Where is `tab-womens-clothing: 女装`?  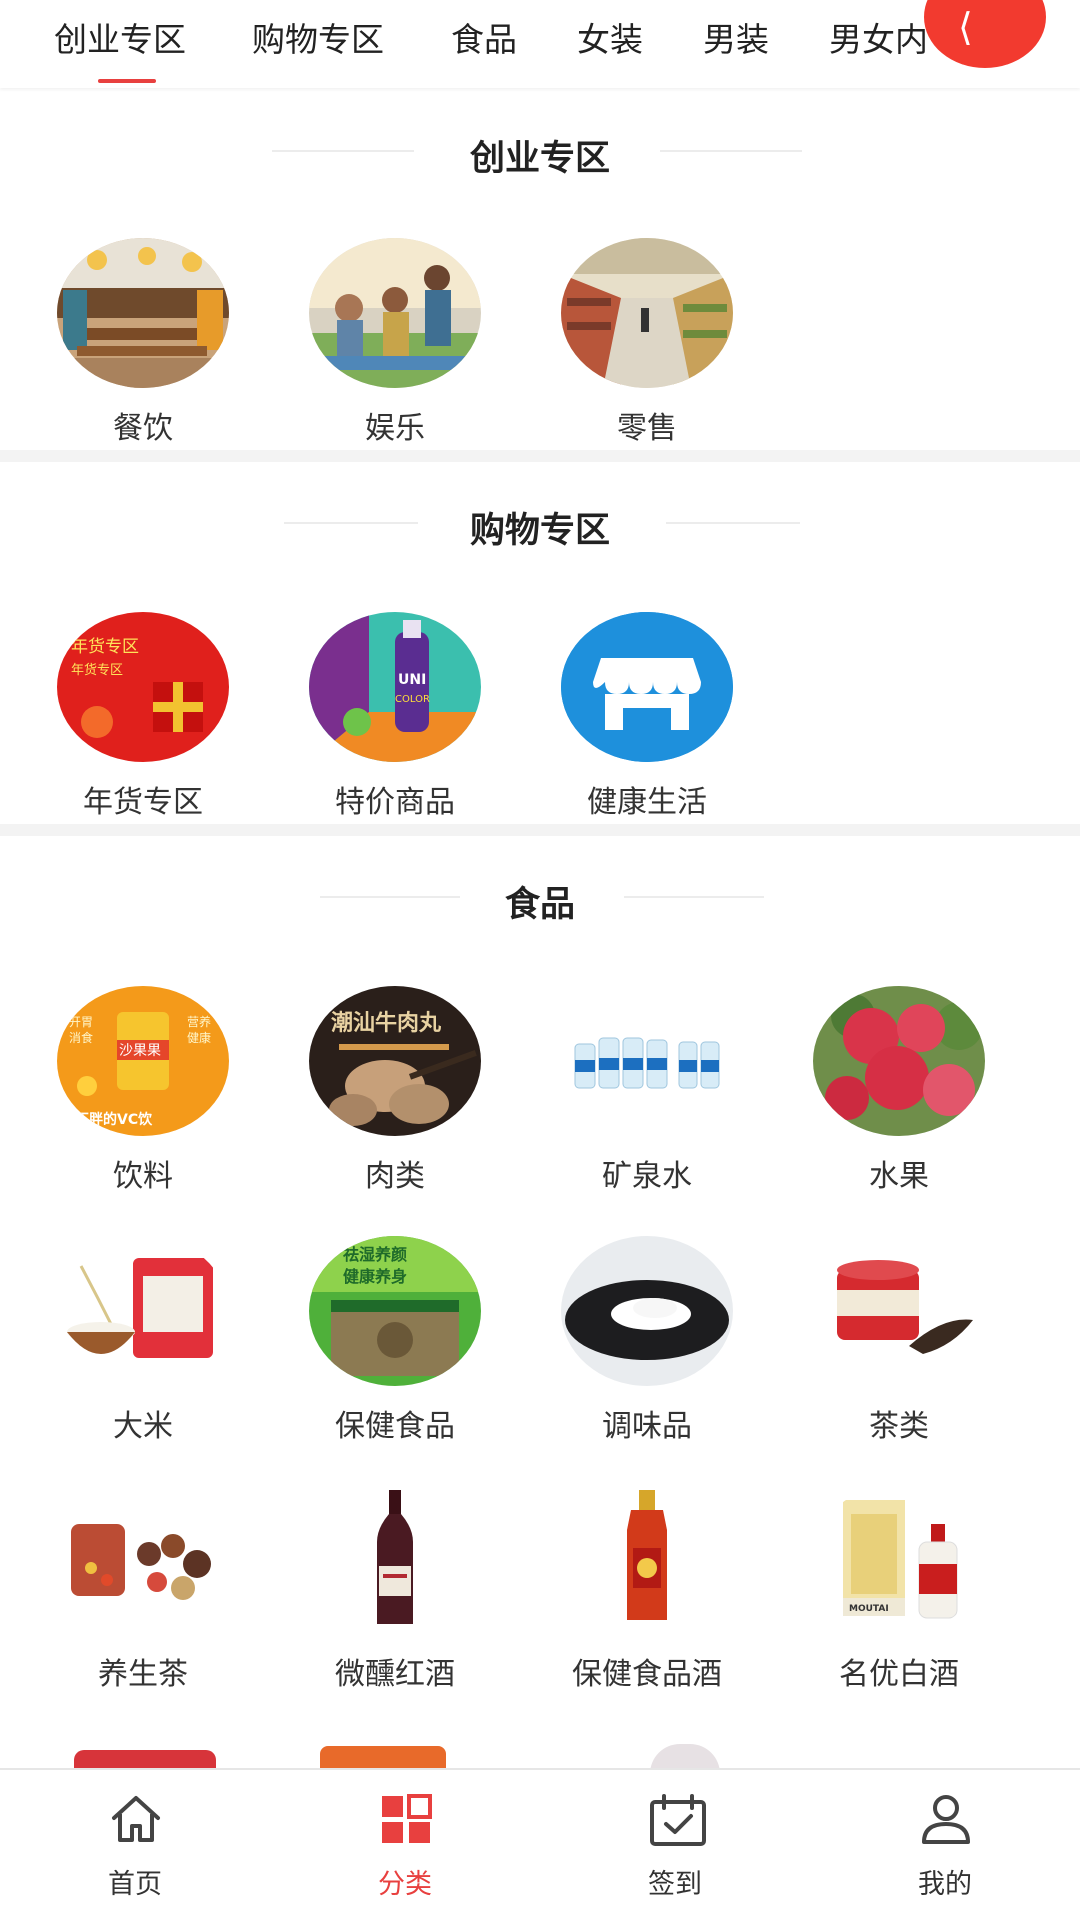 tab-womens-clothing: 女装 is located at coordinates (610, 44).